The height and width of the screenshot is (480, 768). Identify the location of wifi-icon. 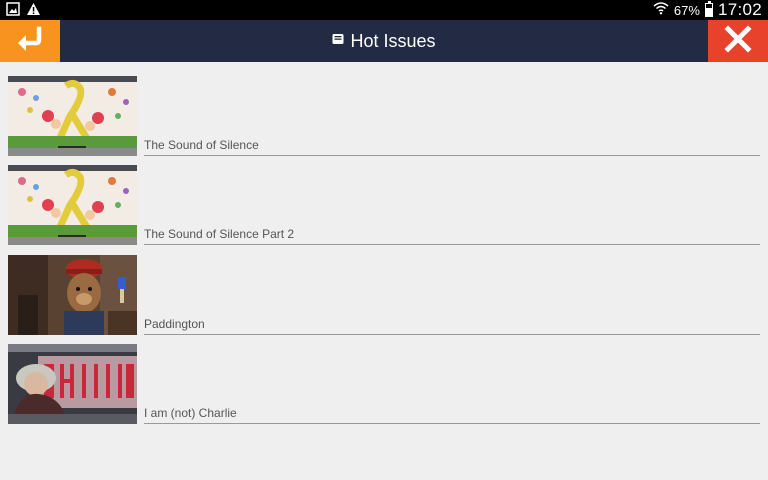
(661, 10).